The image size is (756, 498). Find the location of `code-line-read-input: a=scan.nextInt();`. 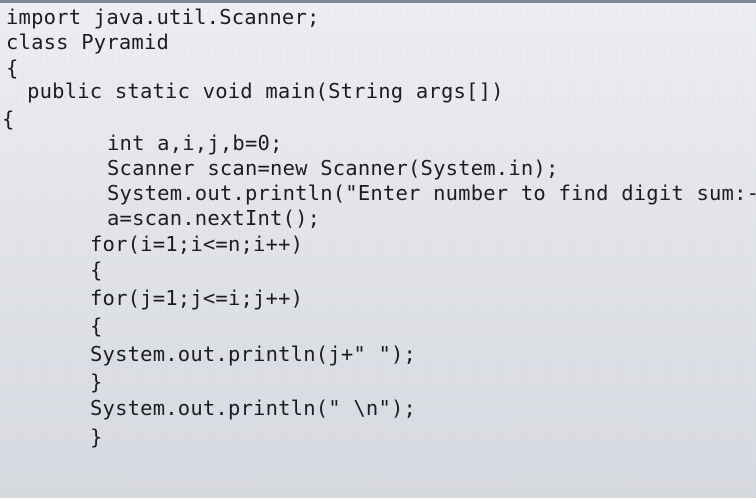

code-line-read-input: a=scan.nextInt(); is located at coordinates (214, 218).